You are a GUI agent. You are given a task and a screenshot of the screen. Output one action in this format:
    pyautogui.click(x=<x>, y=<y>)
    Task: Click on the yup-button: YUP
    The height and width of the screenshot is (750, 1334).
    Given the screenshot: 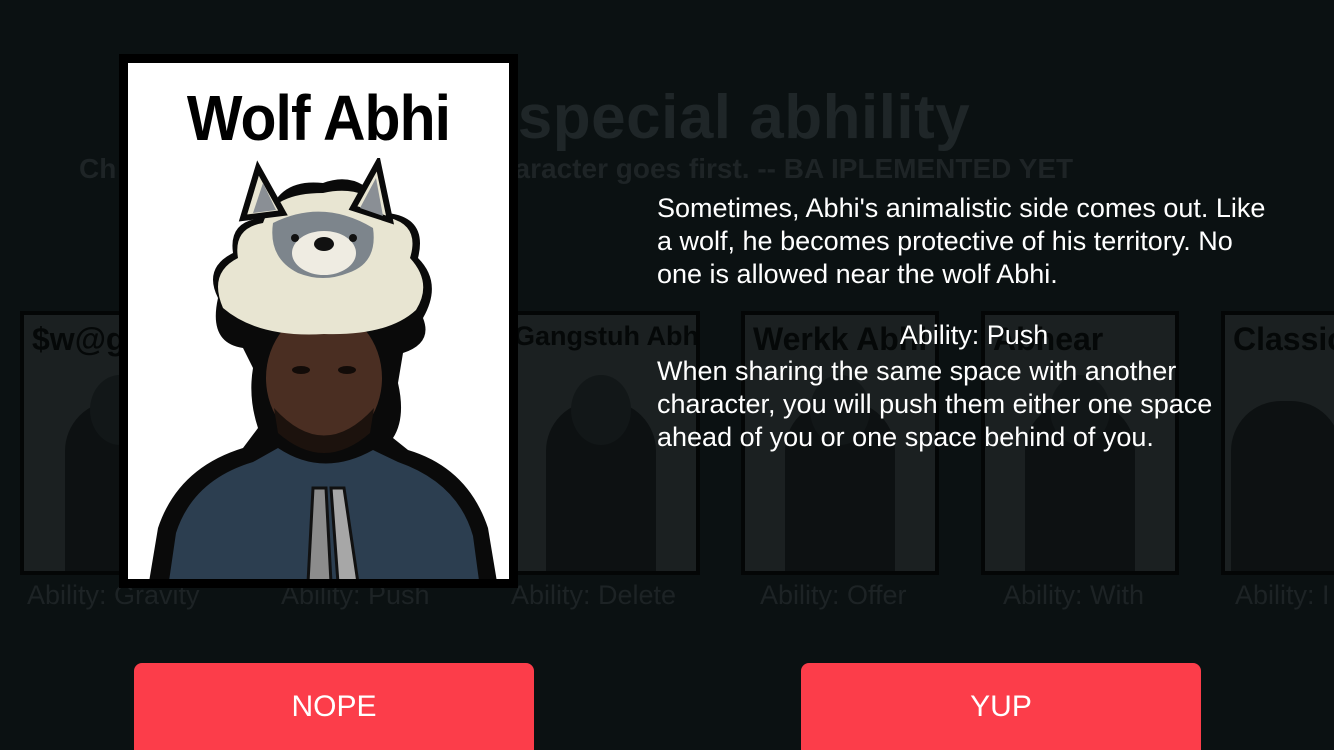 What is the action you would take?
    pyautogui.click(x=1001, y=706)
    